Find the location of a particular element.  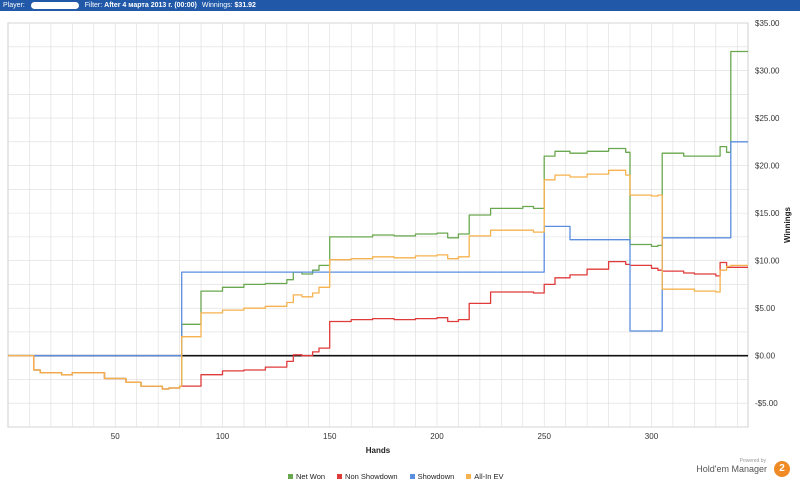

legend-item: Net Won is located at coordinates (306, 476).